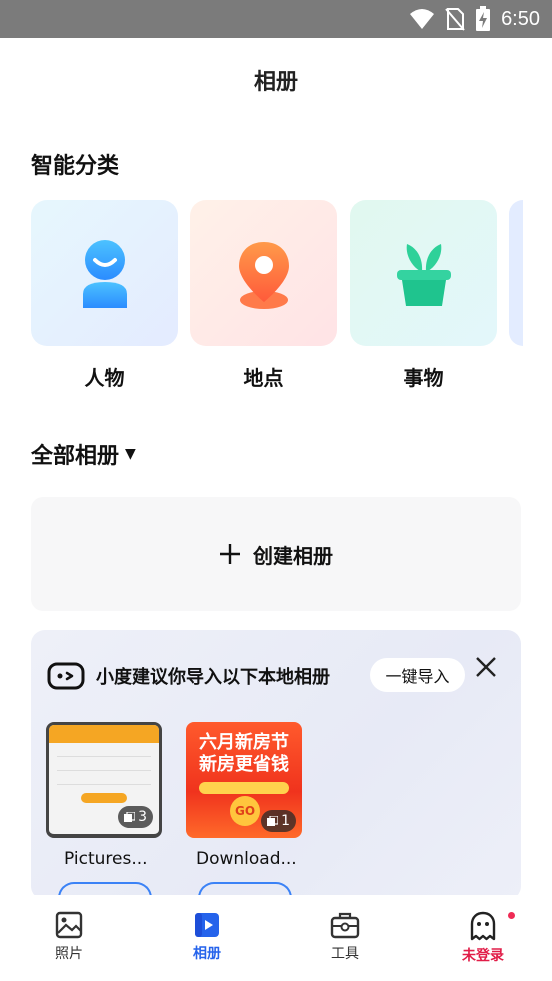  Describe the element at coordinates (244, 788) in the screenshot. I see `promo-banner` at that location.